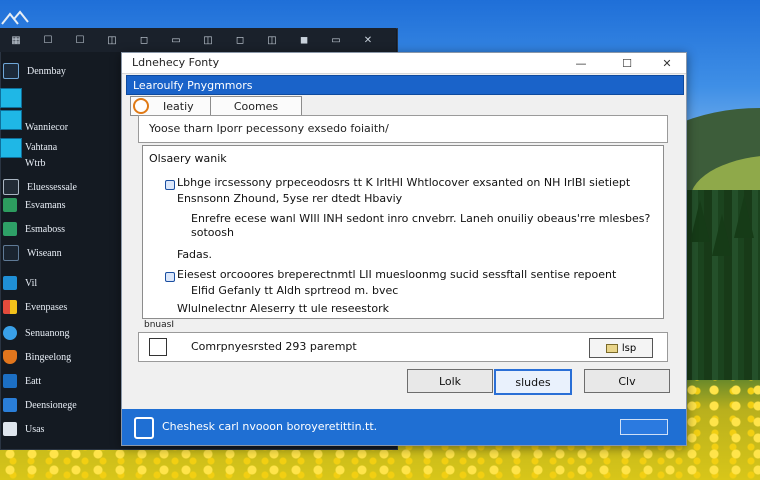 The image size is (760, 480). What do you see at coordinates (178, 106) in the screenshot?
I see `tab-label: Ieatiy` at bounding box center [178, 106].